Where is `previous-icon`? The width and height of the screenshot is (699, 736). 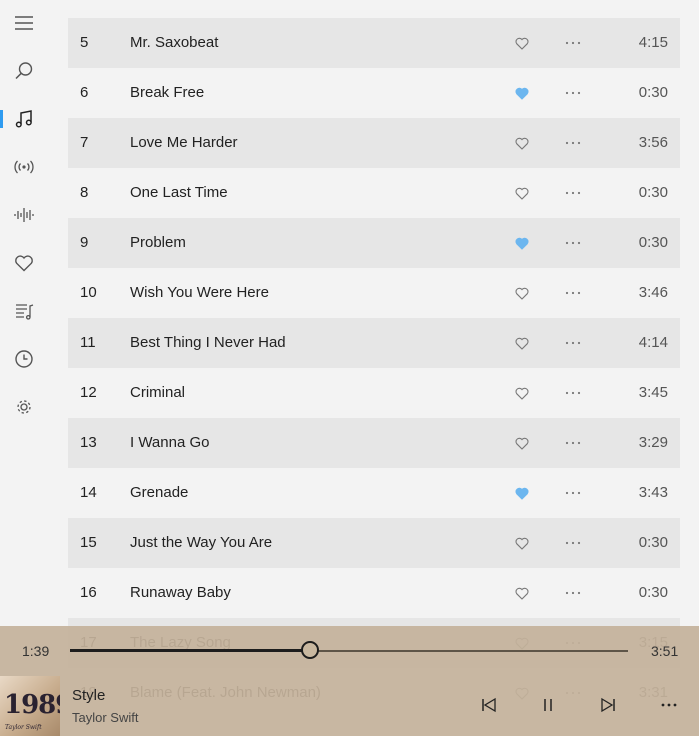
previous-icon is located at coordinates (489, 705).